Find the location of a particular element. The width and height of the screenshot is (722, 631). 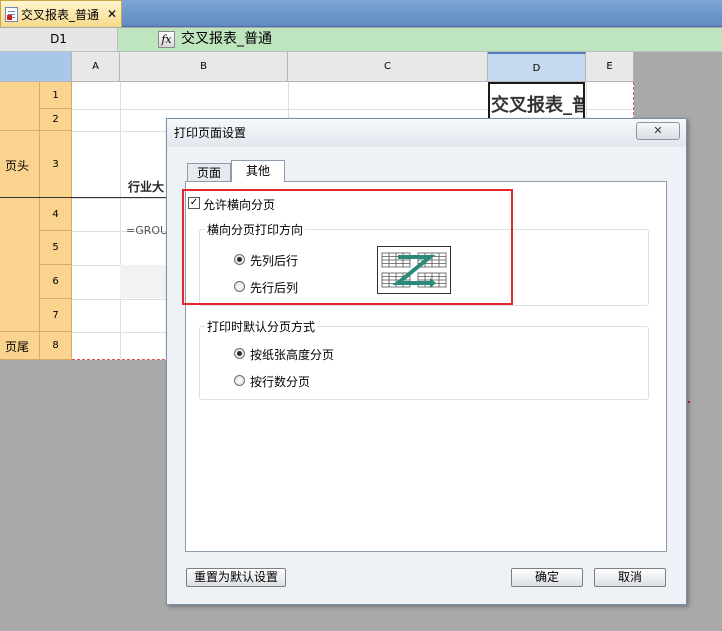

column-header-e: E is located at coordinates (610, 67).